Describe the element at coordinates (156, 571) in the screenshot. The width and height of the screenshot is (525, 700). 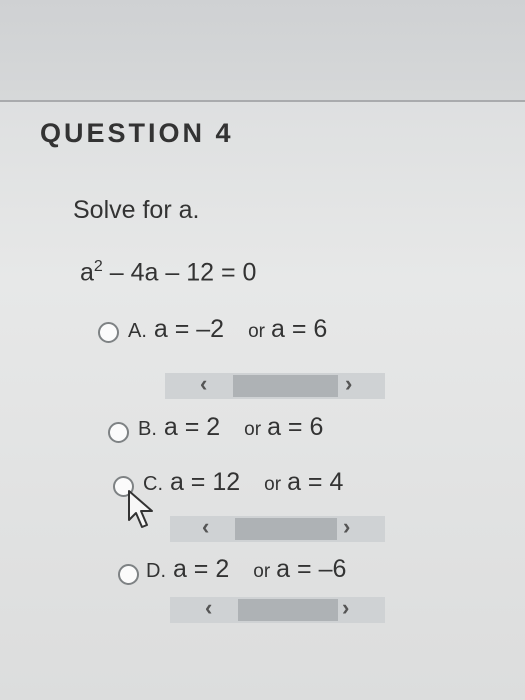
I see `option-d-letter: D.` at that location.